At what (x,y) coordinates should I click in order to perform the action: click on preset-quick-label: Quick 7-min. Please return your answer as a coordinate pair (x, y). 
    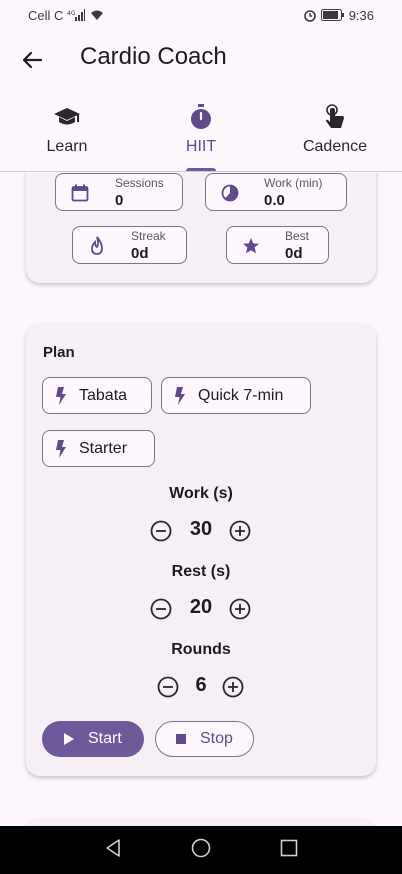
    Looking at the image, I should click on (241, 395).